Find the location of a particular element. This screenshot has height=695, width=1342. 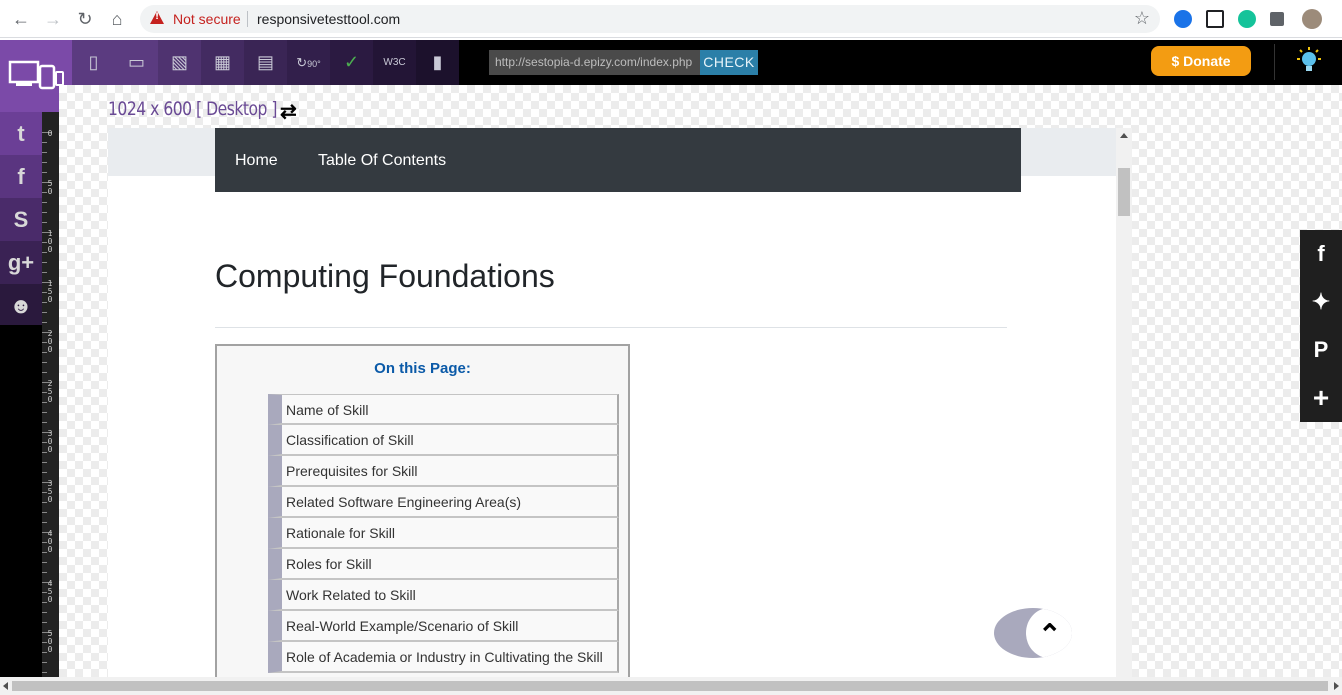

ruler-label: 200 is located at coordinates (50, 341).